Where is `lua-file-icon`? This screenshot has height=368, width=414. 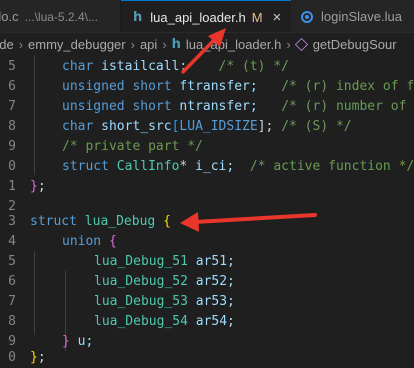
lua-file-icon is located at coordinates (307, 16).